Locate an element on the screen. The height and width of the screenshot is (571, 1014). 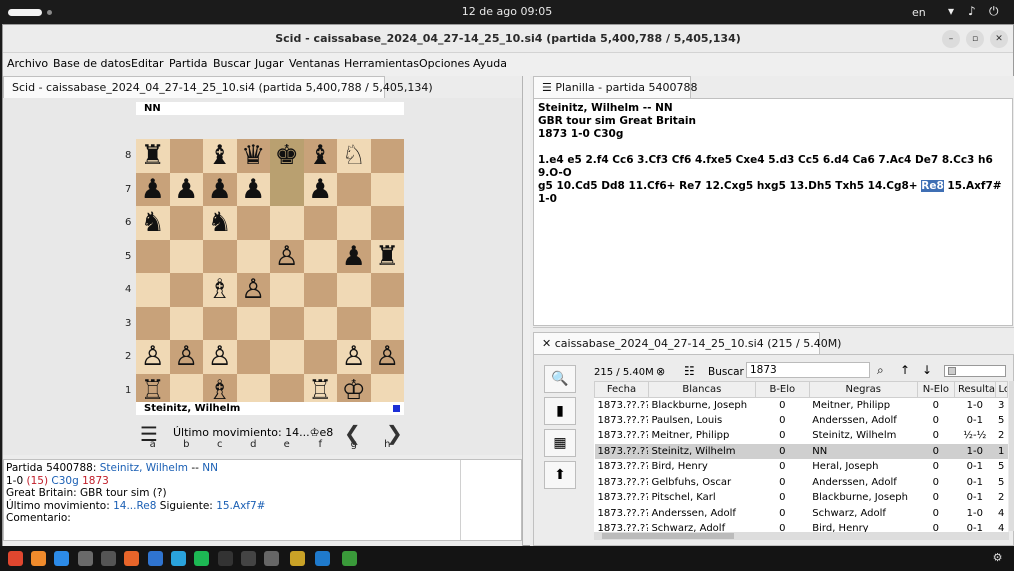
telegram-icon is located at coordinates (178, 558).